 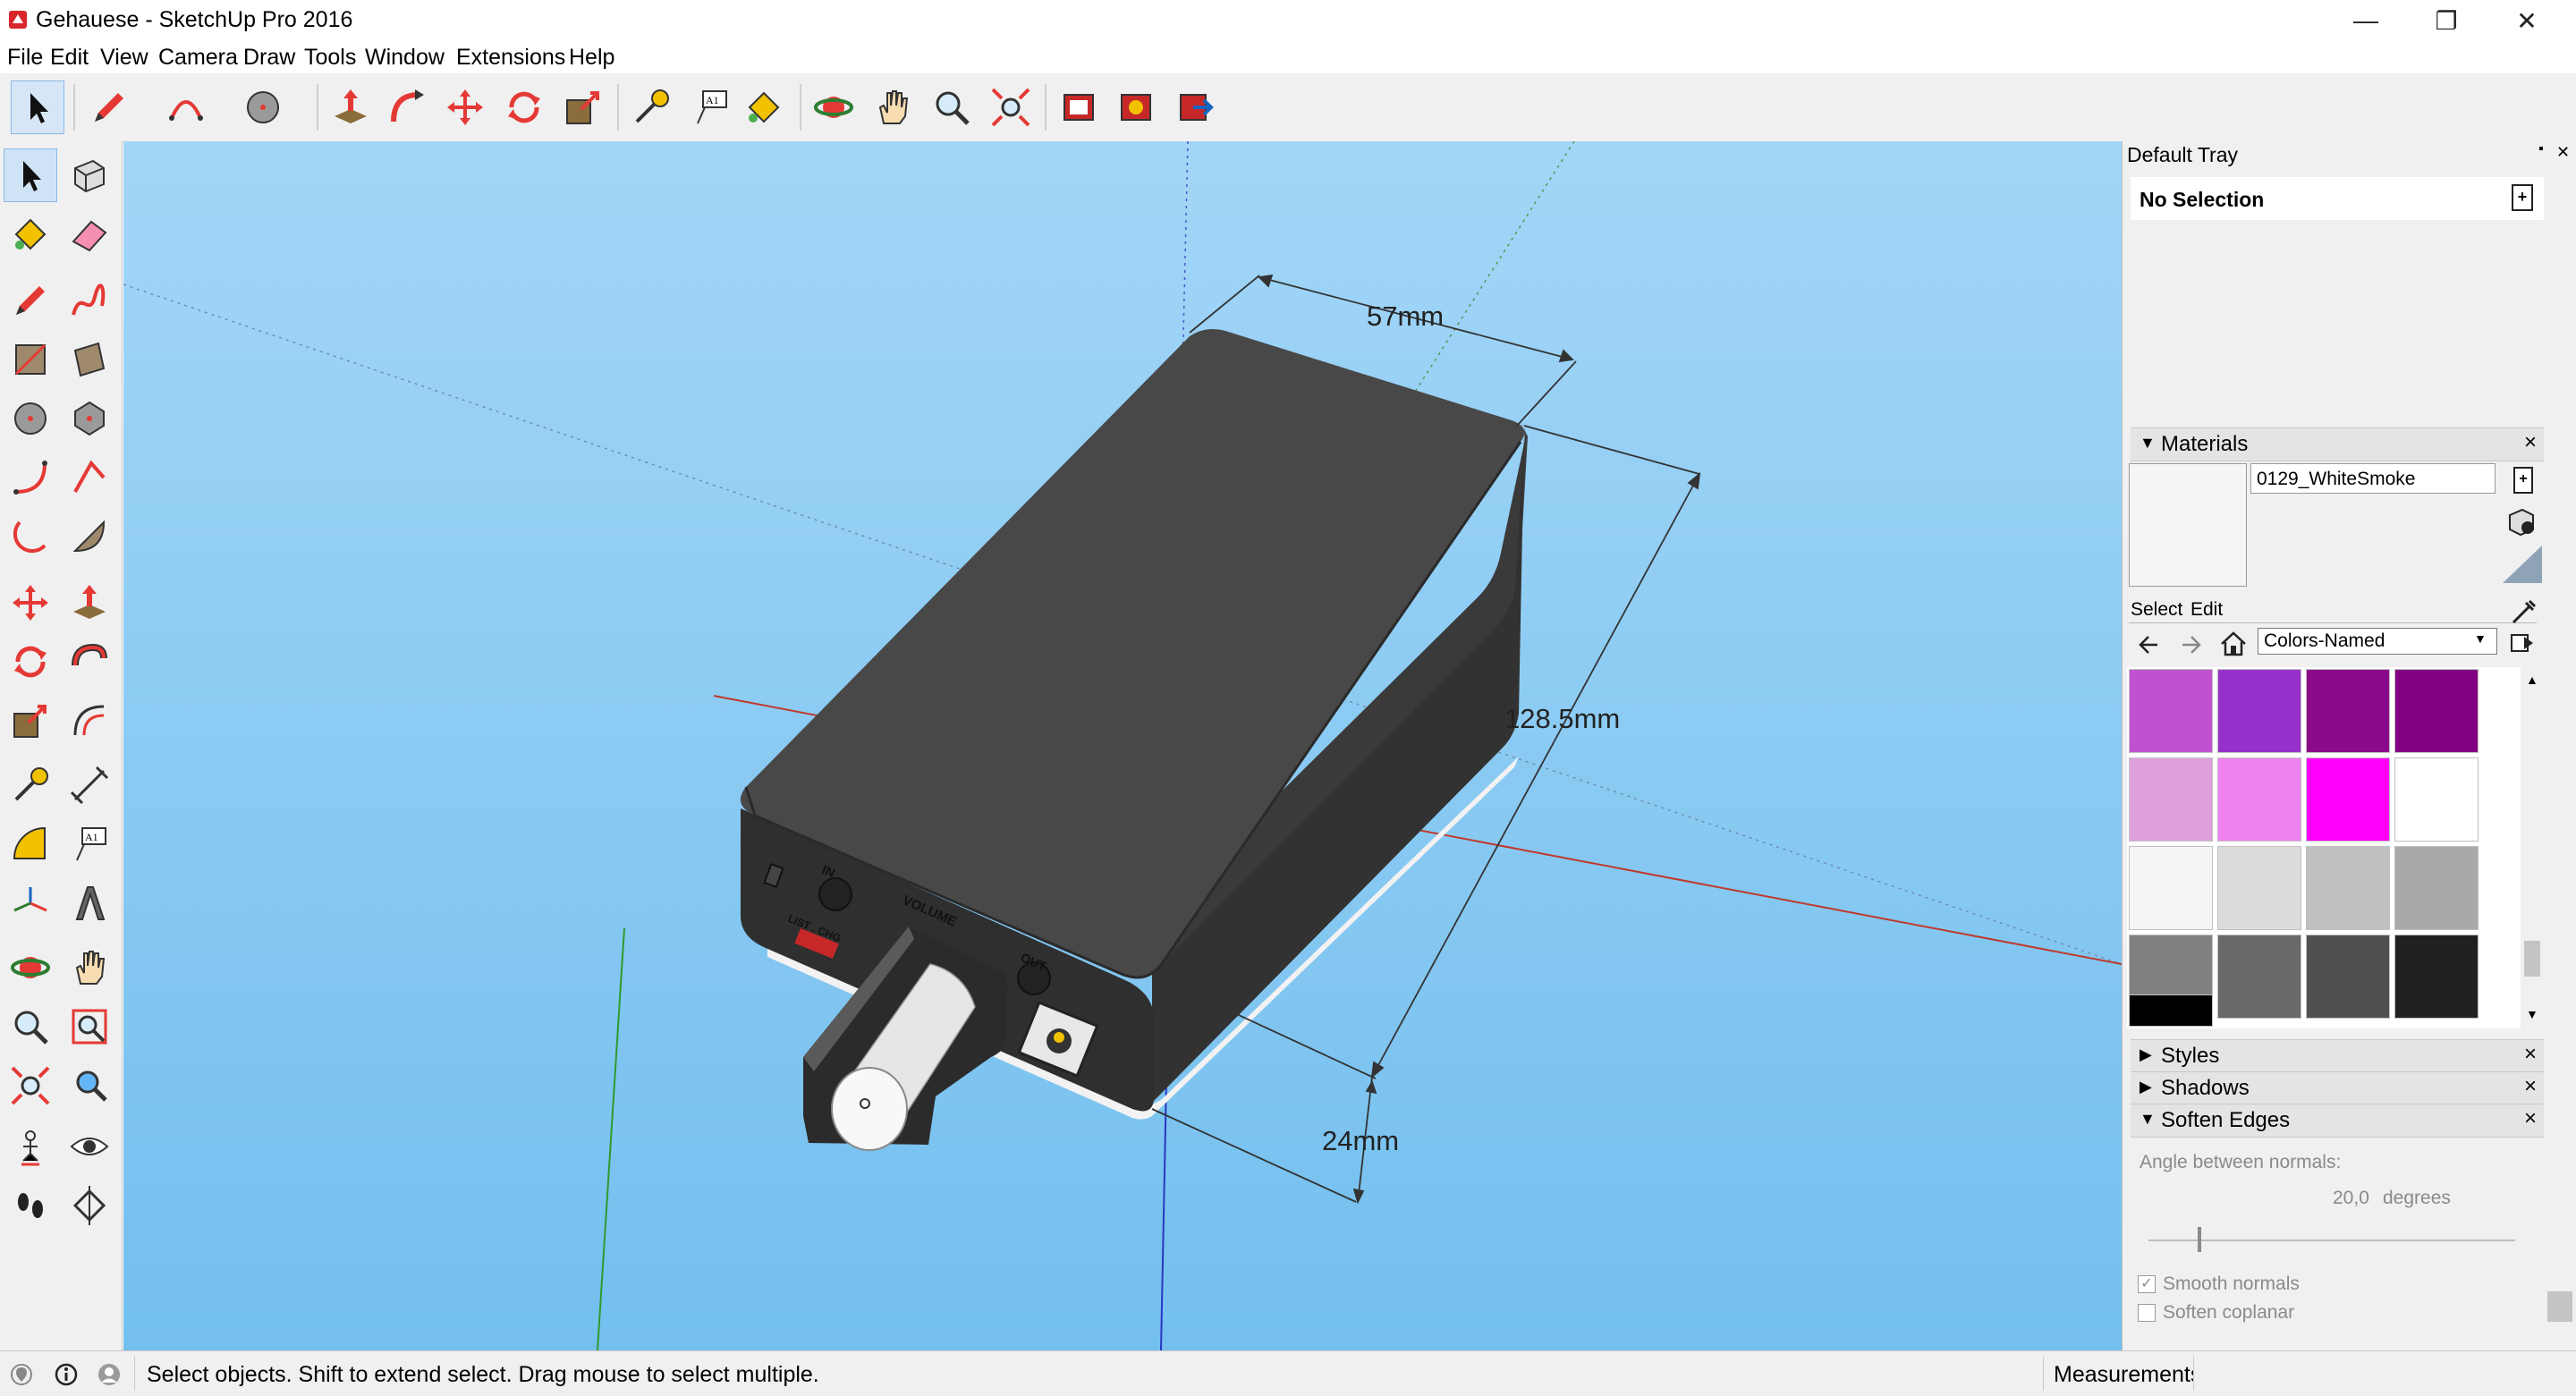 What do you see at coordinates (2373, 479) in the screenshot?
I see `material-name-field: 0129_WhiteSmoke` at bounding box center [2373, 479].